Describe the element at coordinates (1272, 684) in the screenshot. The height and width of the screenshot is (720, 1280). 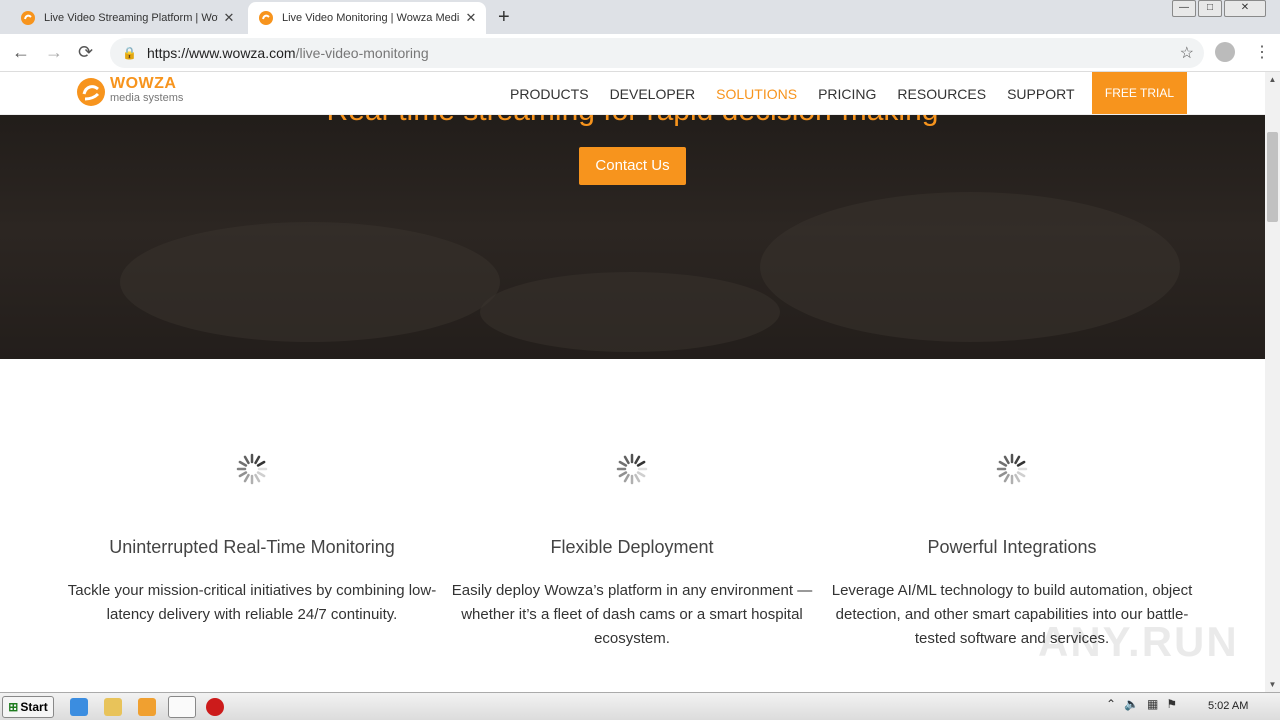
I see `scroll-down-icon: ▼` at that location.